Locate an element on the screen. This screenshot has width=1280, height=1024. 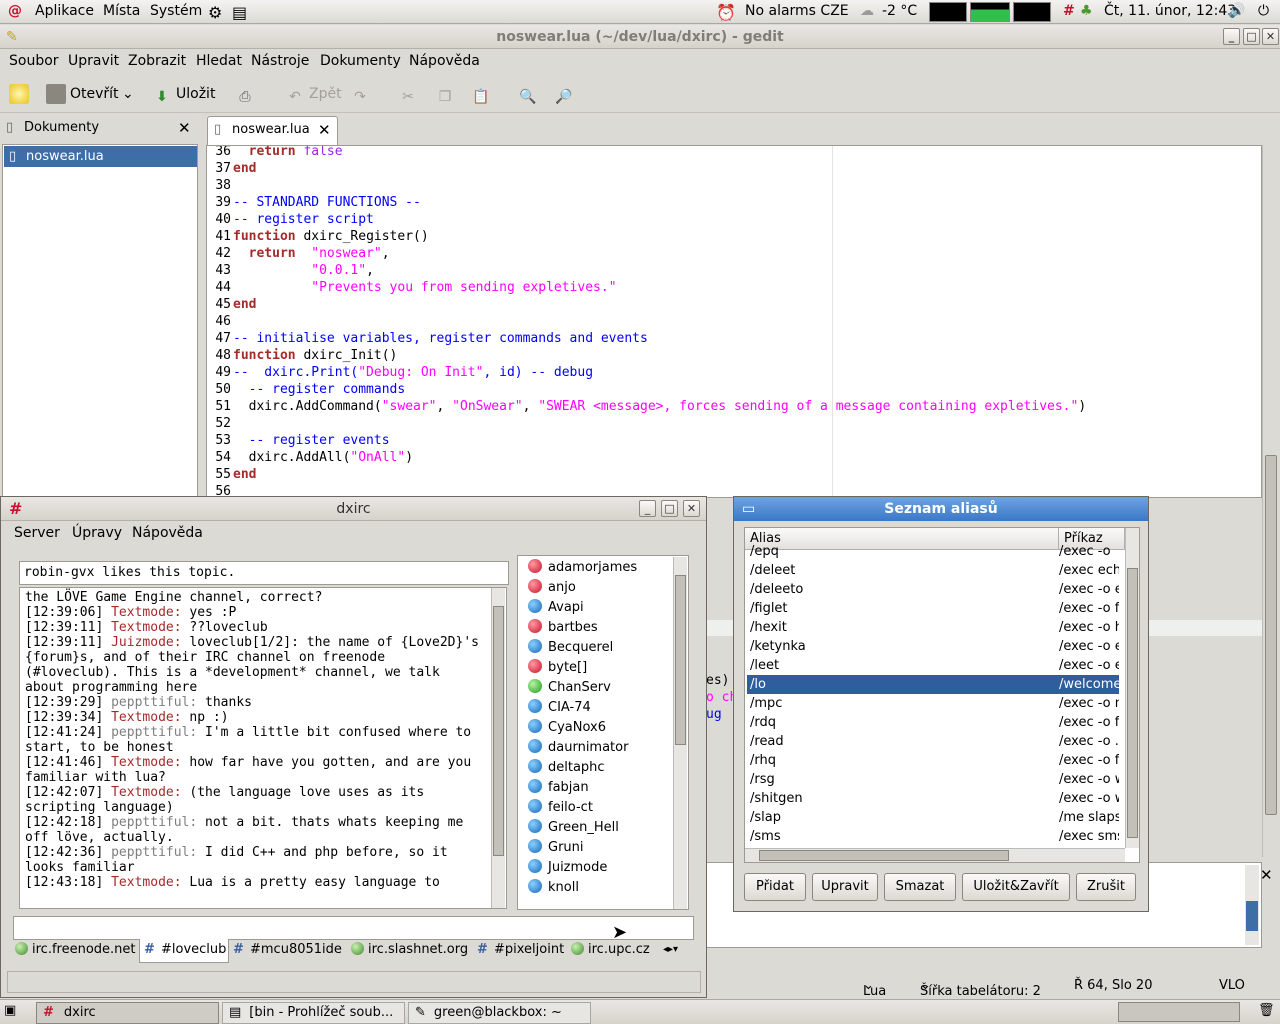
tab-pixeljoint: # #pixeljoint is located at coordinates (520, 951).